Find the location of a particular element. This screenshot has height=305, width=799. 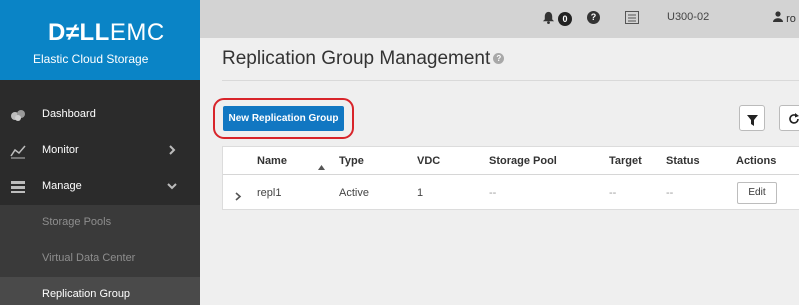

table-row: repl1 Active 1 -- -- -- Edit is located at coordinates (511, 193).